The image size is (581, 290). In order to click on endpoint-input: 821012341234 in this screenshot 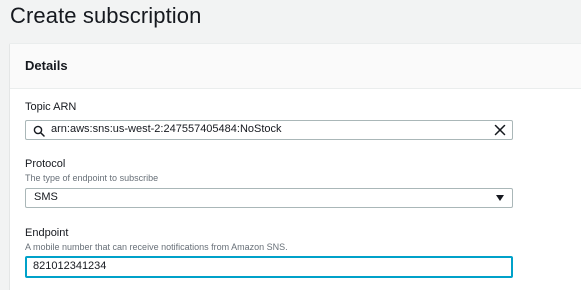, I will do `click(269, 267)`.